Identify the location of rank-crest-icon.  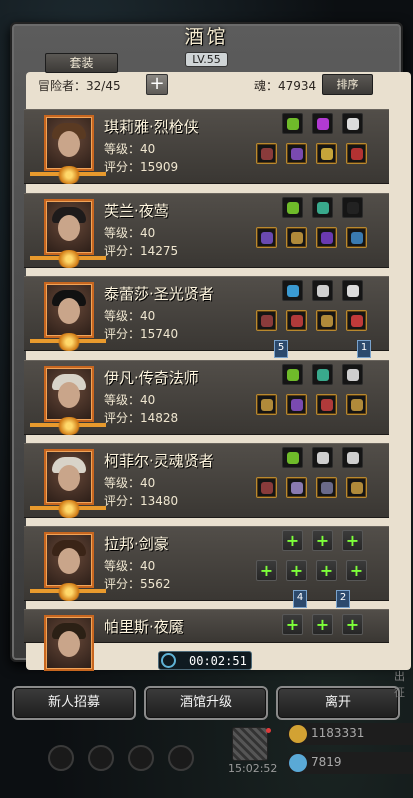
(69, 175).